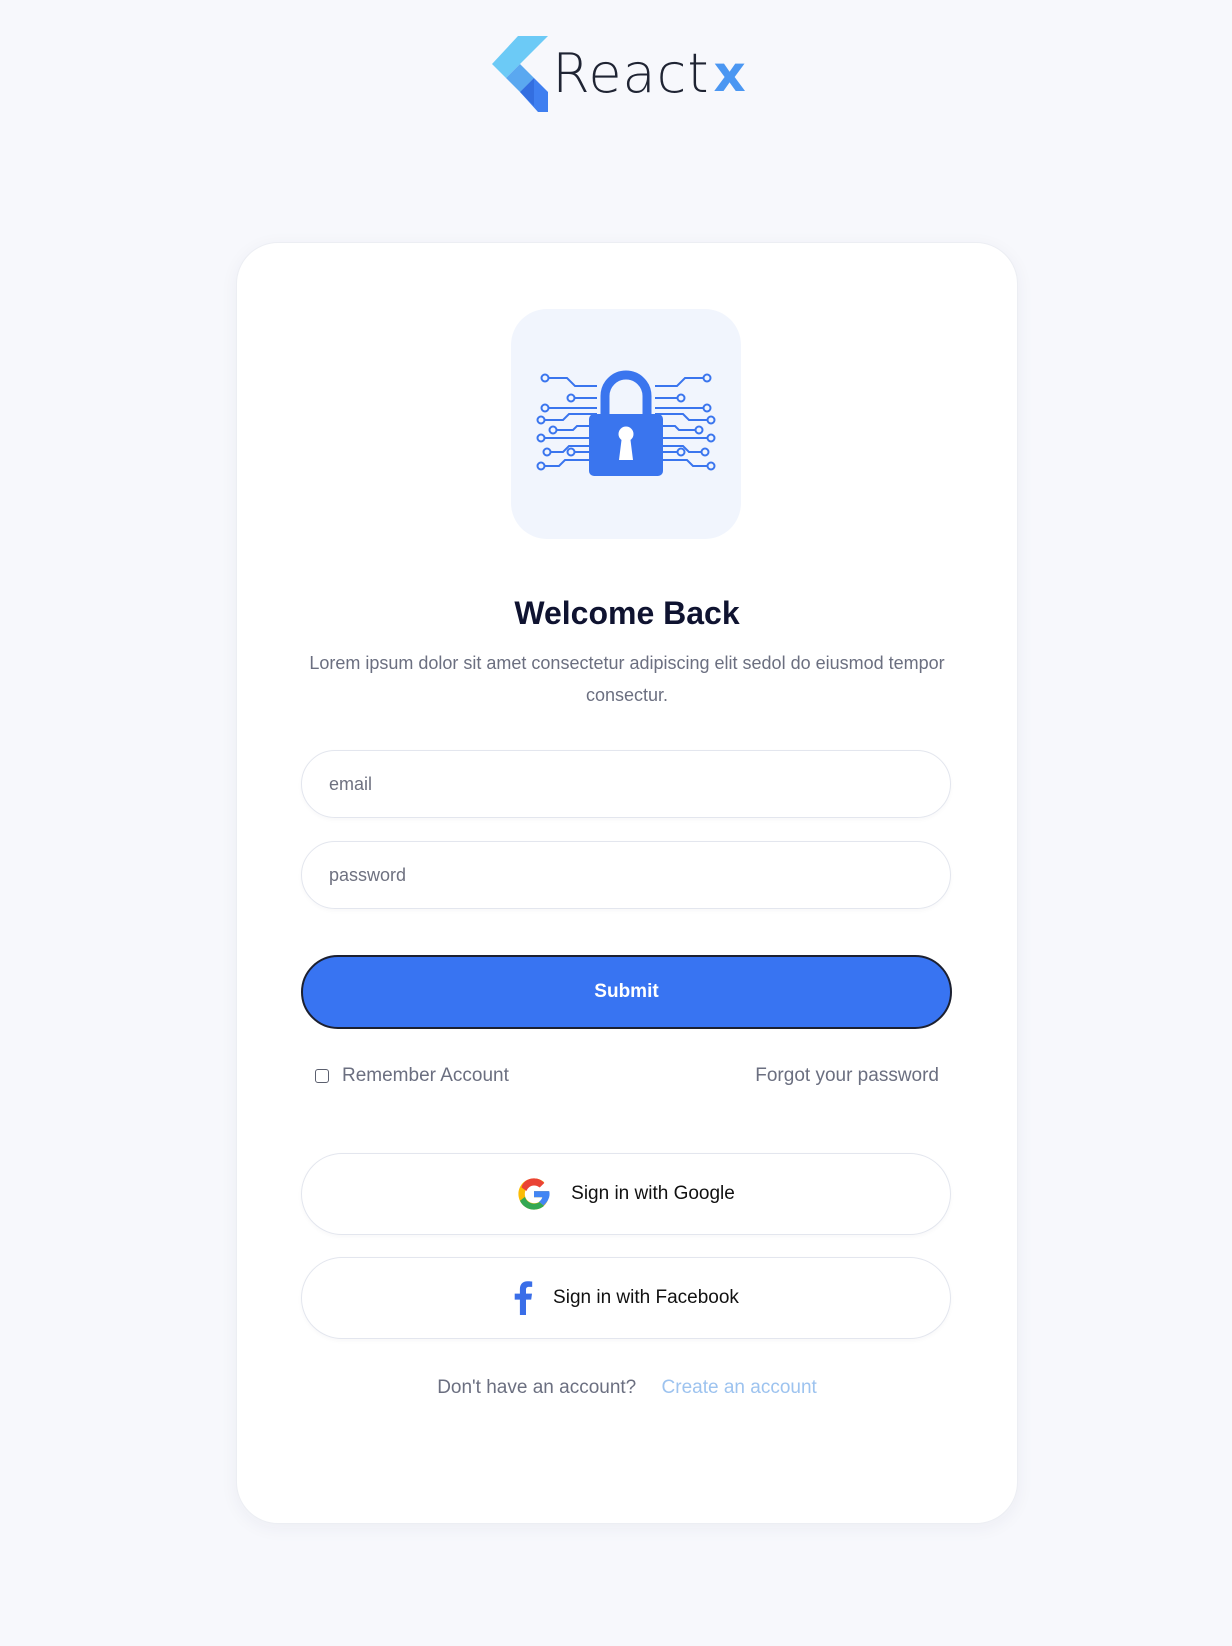 This screenshot has width=1232, height=1646. I want to click on facebook-signin-label: Sign in with Facebook, so click(646, 1297).